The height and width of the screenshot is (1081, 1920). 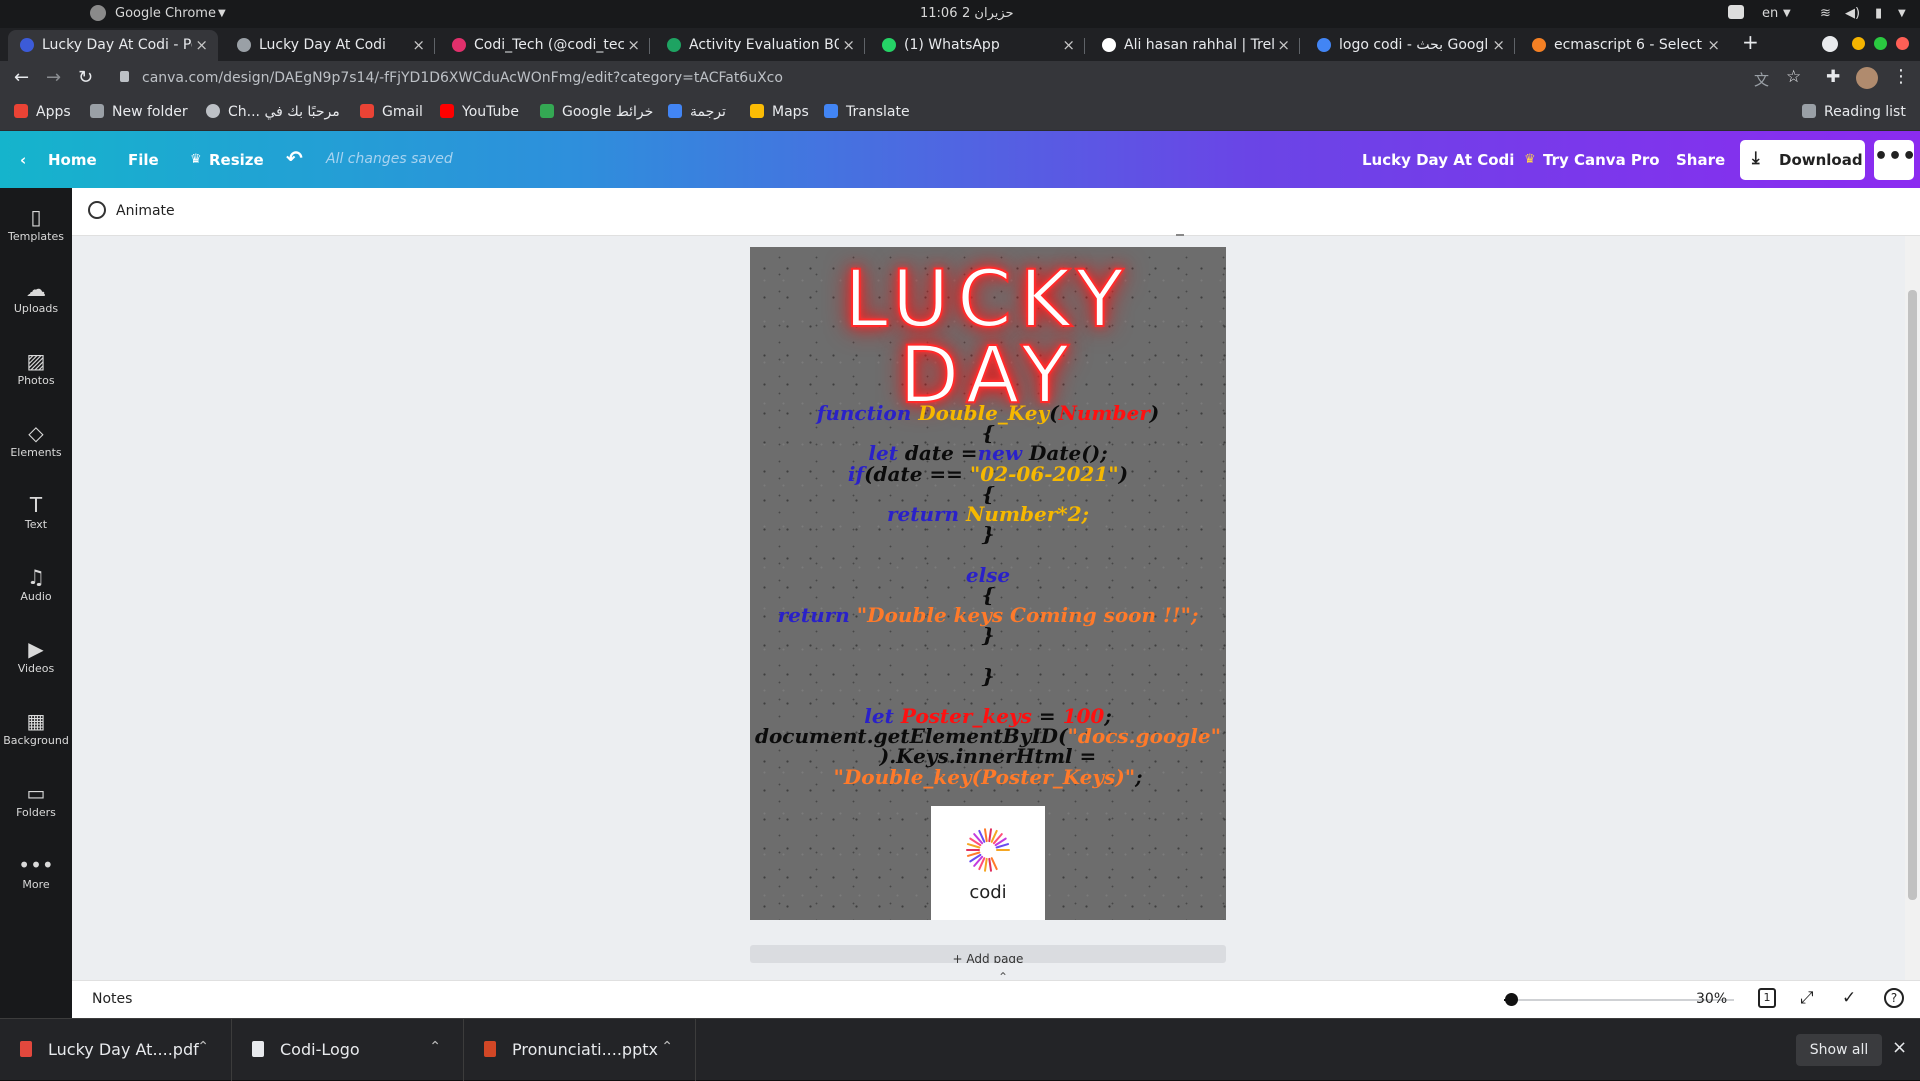 What do you see at coordinates (21, 77) in the screenshot?
I see `back-icon: ←` at bounding box center [21, 77].